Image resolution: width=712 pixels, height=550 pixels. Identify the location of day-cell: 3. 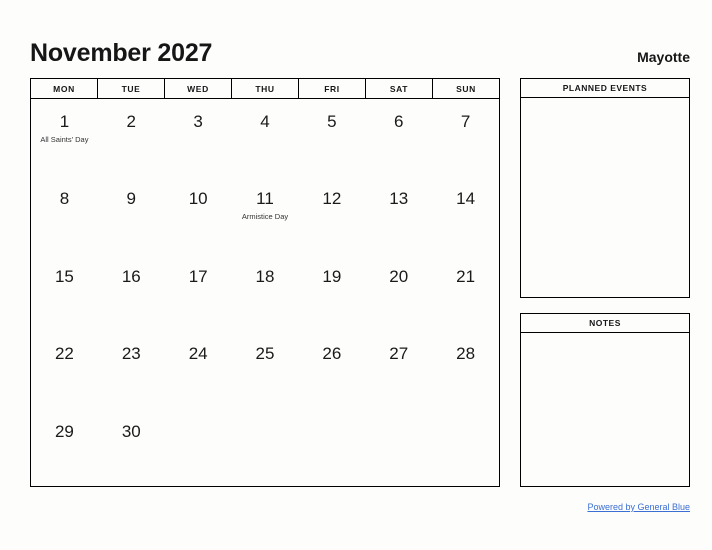
(198, 137).